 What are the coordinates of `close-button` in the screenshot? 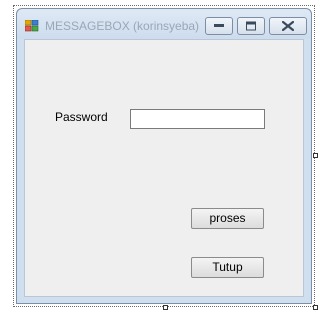 It's located at (288, 26).